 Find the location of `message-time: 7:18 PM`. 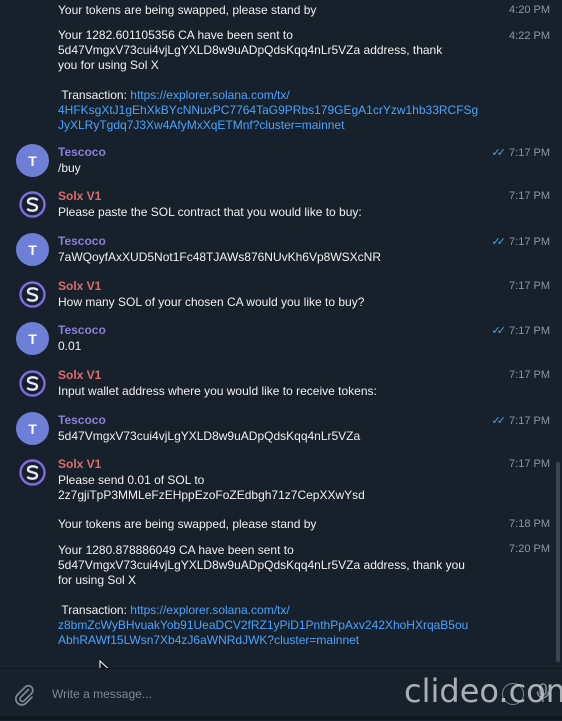

message-time: 7:18 PM is located at coordinates (529, 524).